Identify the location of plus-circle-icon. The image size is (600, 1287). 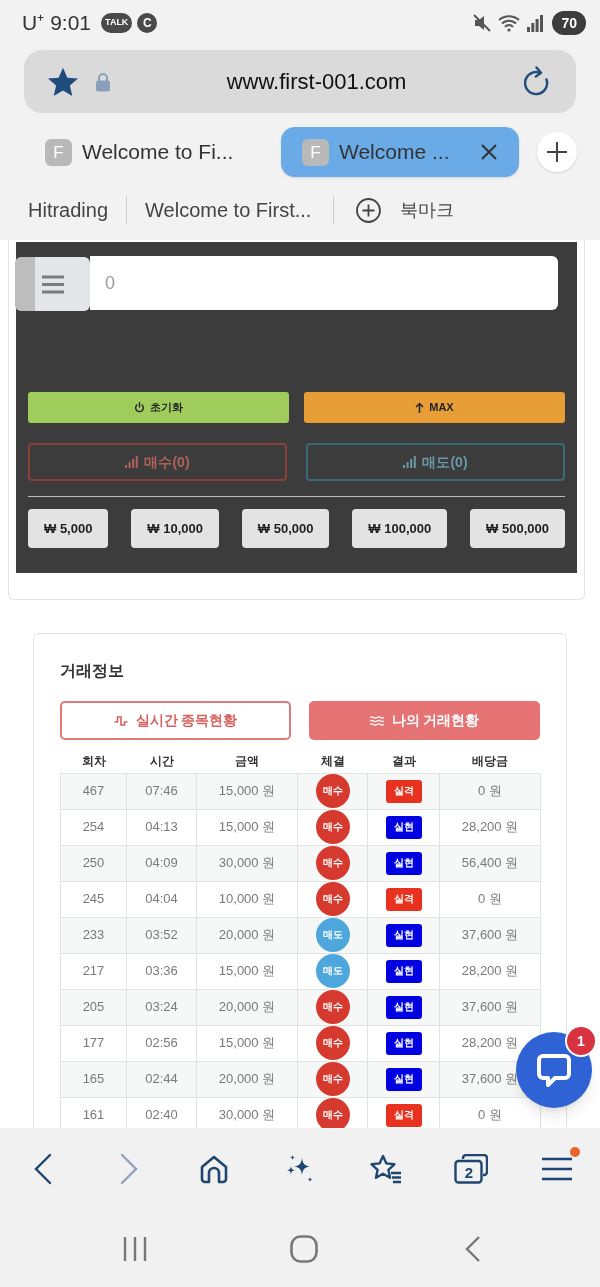
(369, 210).